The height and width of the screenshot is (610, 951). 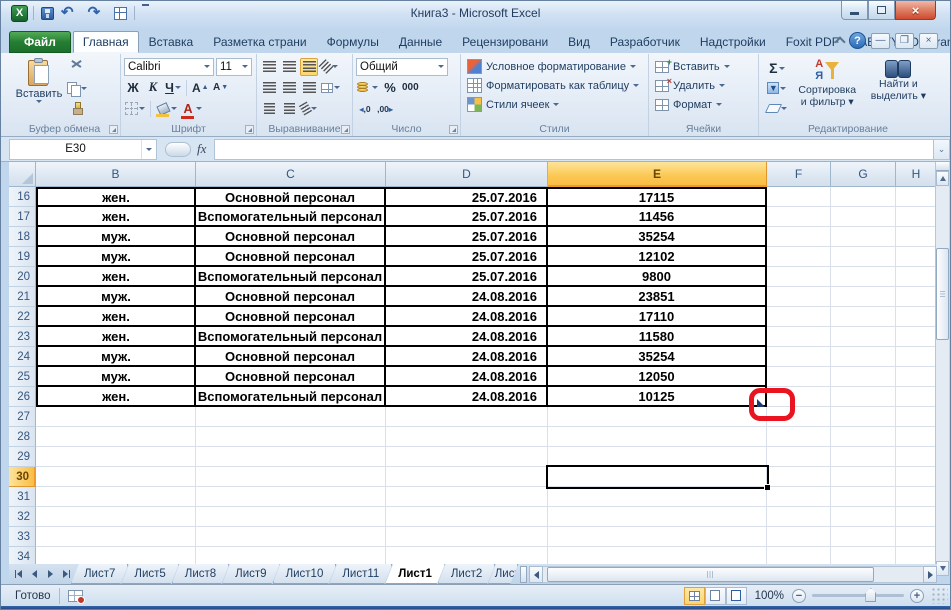 I want to click on cell-C19: Основной персонал, so click(x=291, y=257).